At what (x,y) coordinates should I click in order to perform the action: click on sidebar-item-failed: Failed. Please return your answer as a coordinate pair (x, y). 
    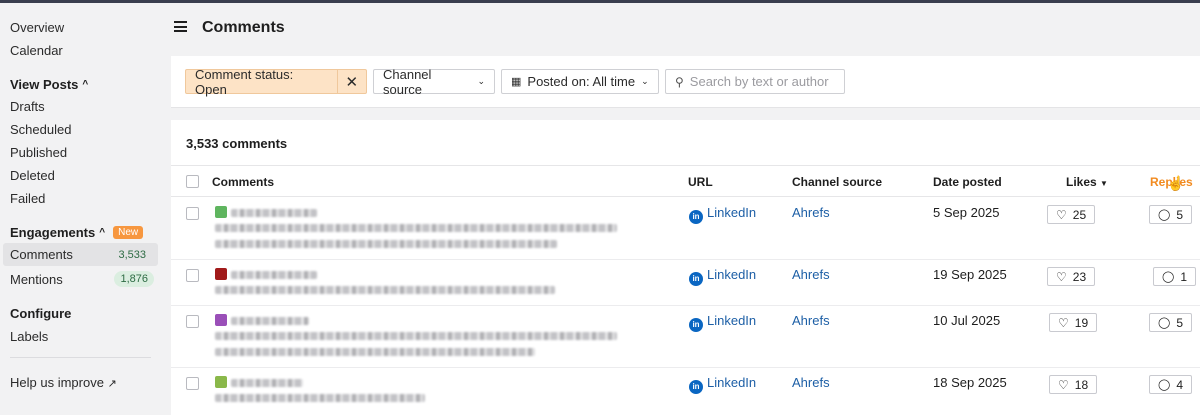
    Looking at the image, I should click on (27, 198).